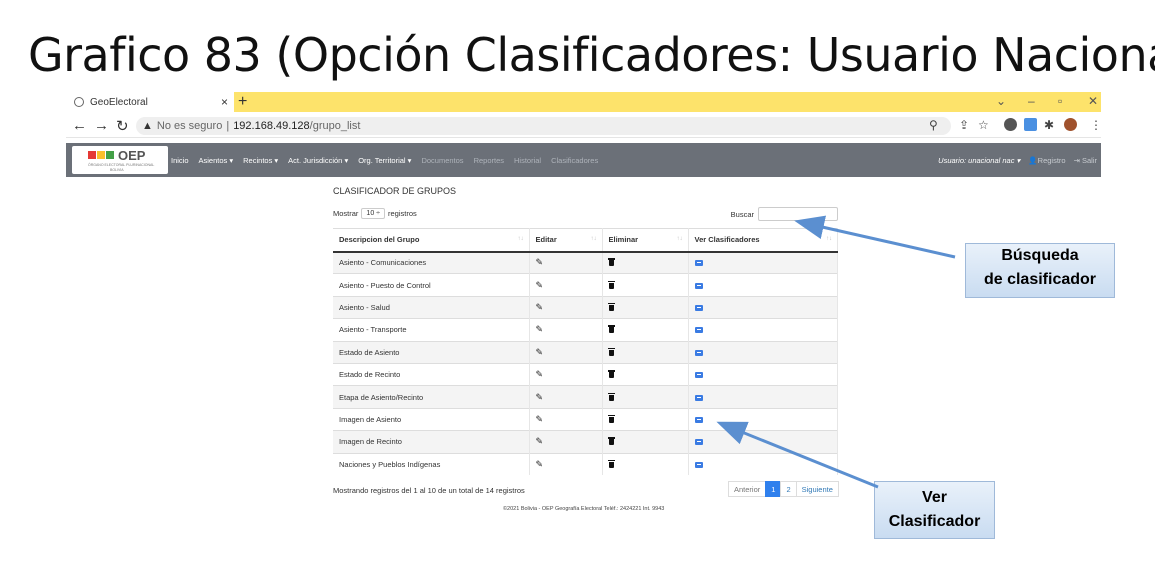  Describe the element at coordinates (402, 213) in the screenshot. I see `show-suffix: registros` at that location.